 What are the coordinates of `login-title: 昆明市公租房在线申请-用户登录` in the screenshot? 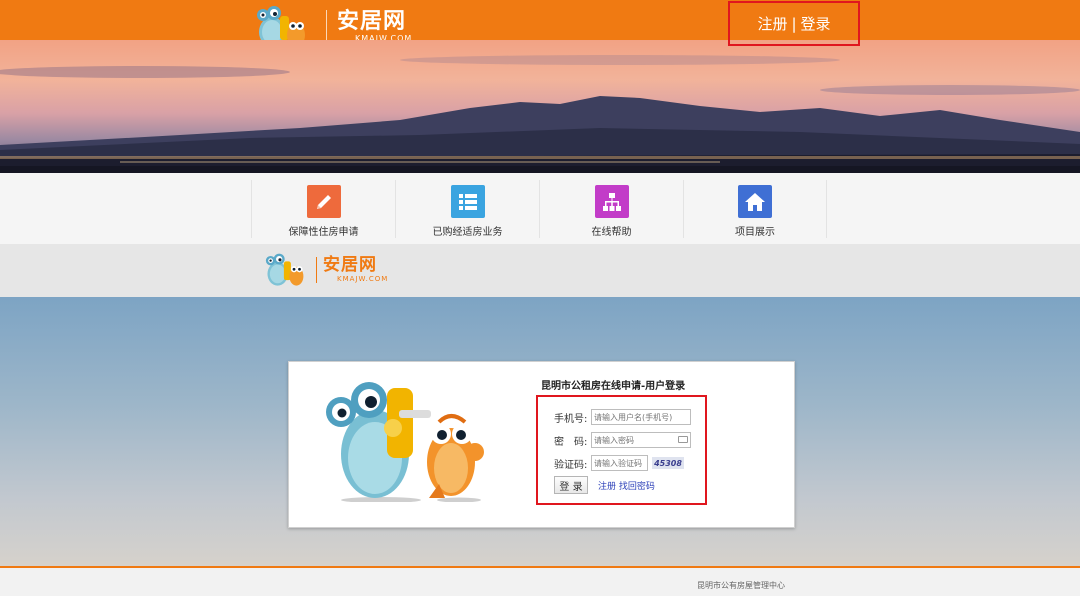 It's located at (613, 386).